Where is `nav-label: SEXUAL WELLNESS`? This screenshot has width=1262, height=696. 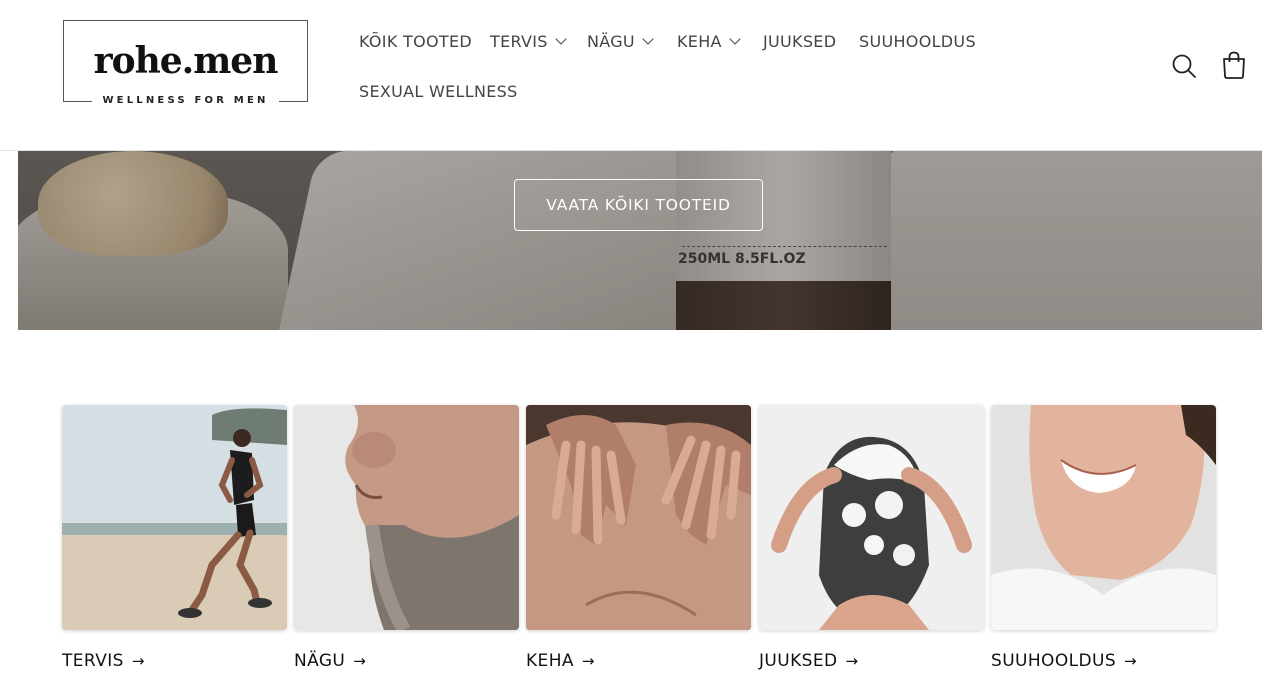
nav-label: SEXUAL WELLNESS is located at coordinates (438, 91).